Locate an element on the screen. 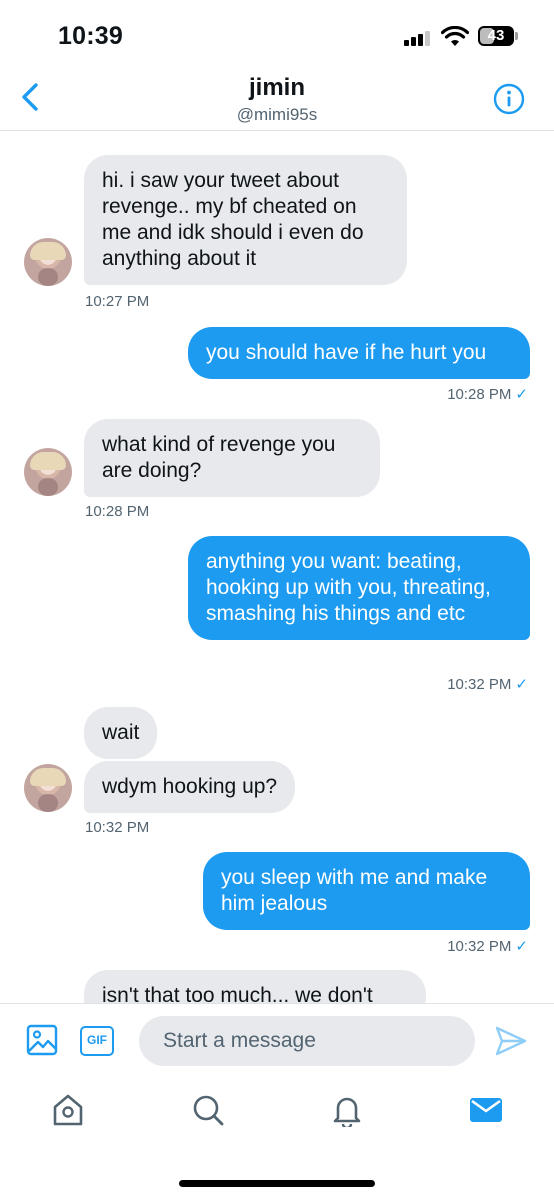 Image resolution: width=554 pixels, height=1199 pixels. wifi-icon is located at coordinates (455, 36).